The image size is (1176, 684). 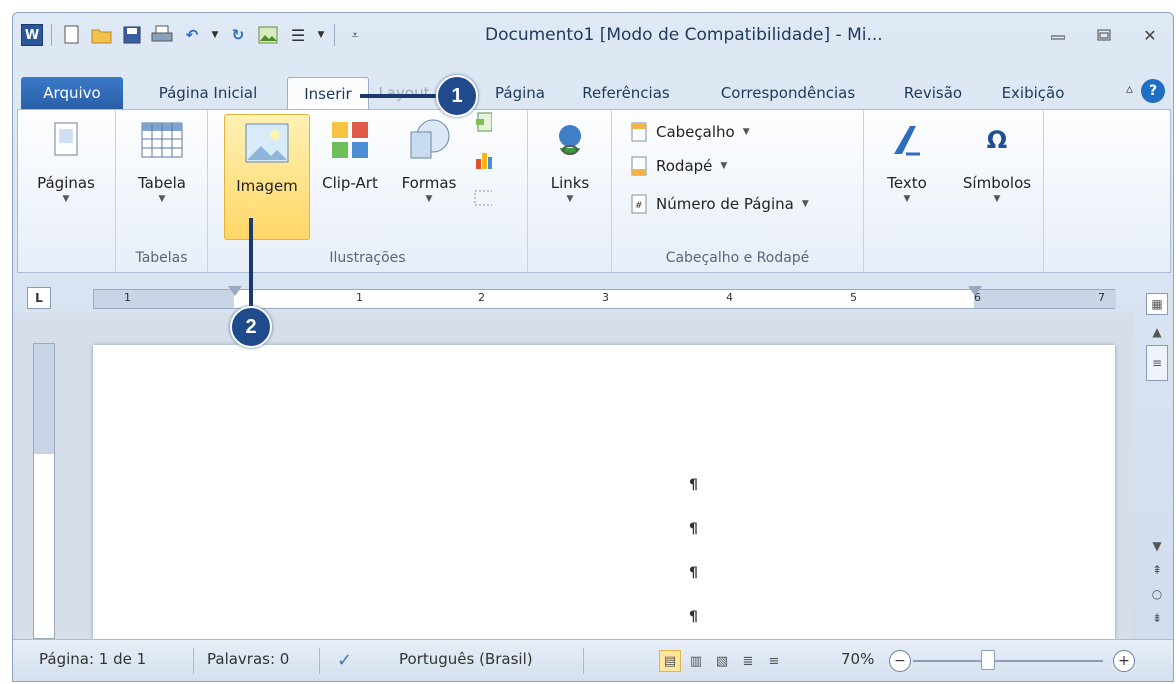 What do you see at coordinates (722, 661) in the screenshot?
I see `web-layout-icon: ▧` at bounding box center [722, 661].